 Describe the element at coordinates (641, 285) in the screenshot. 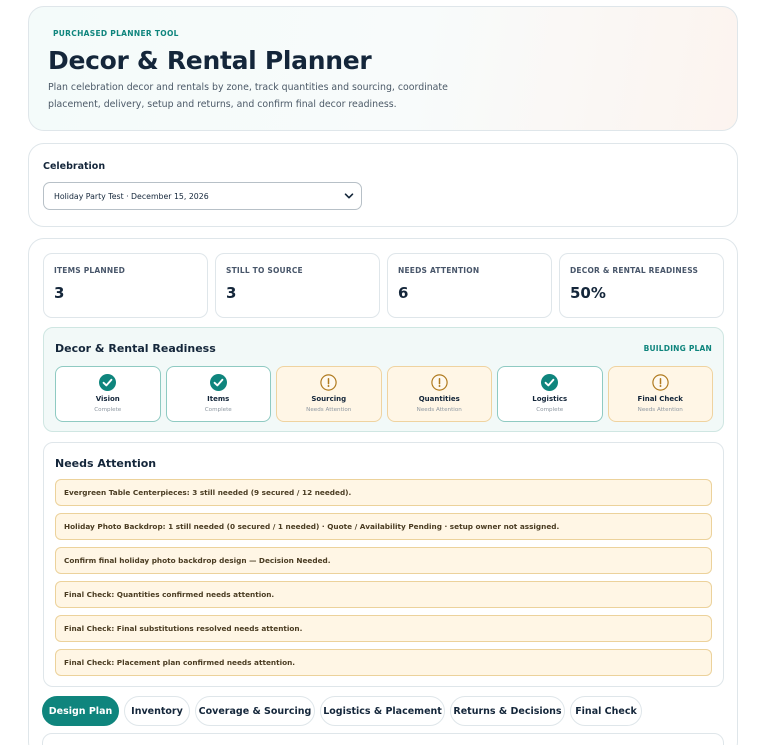

I see `stat-card: DECOR & RENTAL READINESS 50%` at that location.